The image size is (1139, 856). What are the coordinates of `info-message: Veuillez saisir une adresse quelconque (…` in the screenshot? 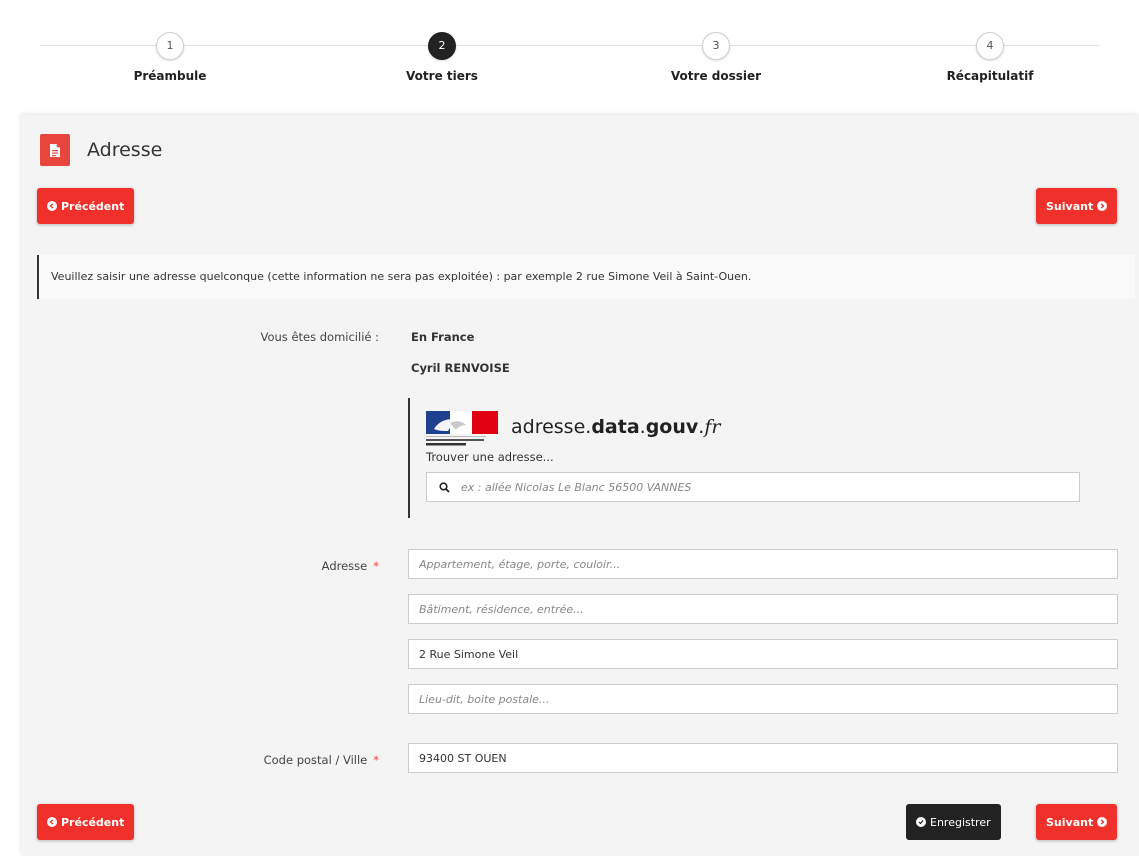 It's located at (586, 277).